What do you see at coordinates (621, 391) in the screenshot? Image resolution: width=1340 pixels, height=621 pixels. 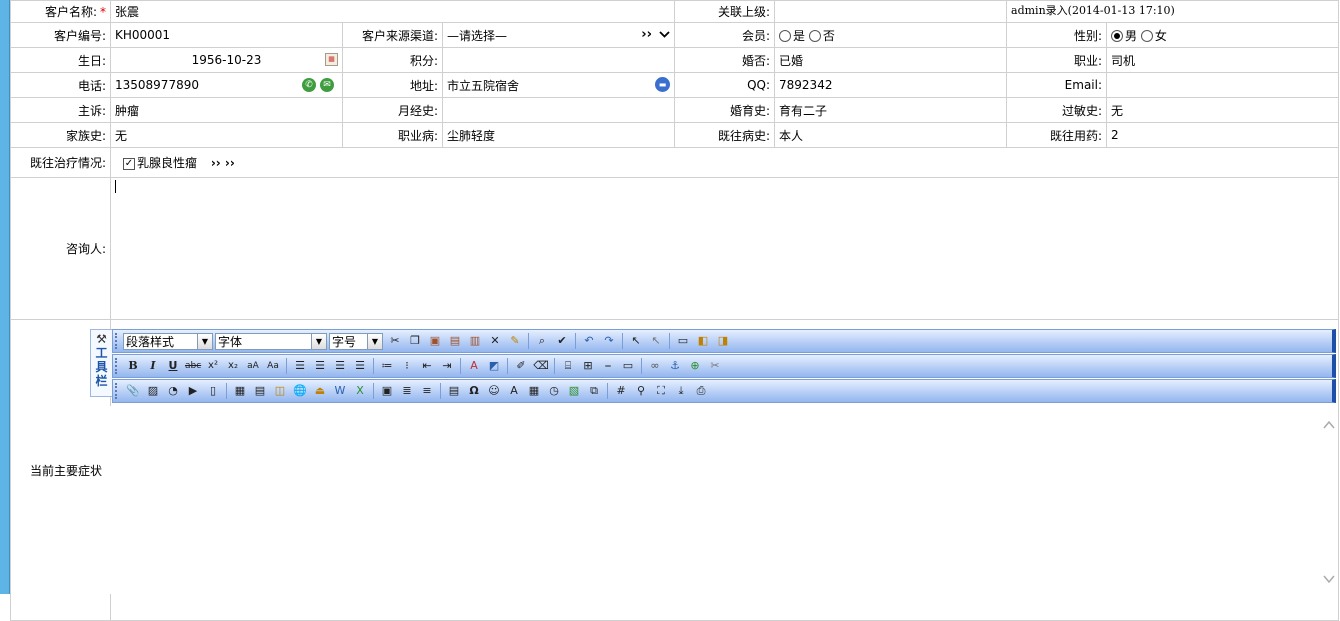 I see `grid-icon: #` at bounding box center [621, 391].